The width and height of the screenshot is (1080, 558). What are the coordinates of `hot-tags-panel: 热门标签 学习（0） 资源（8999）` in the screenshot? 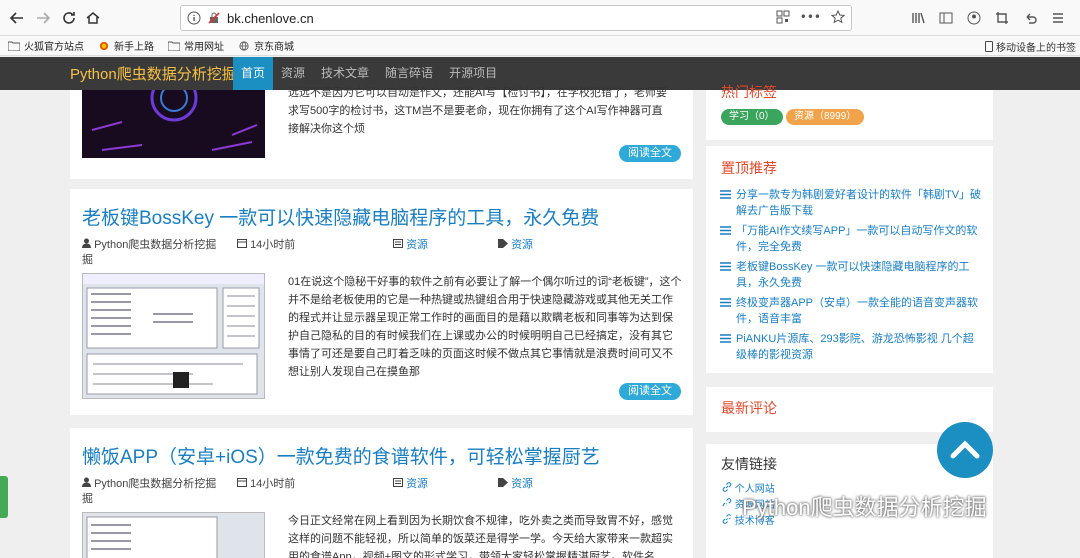 It's located at (849, 112).